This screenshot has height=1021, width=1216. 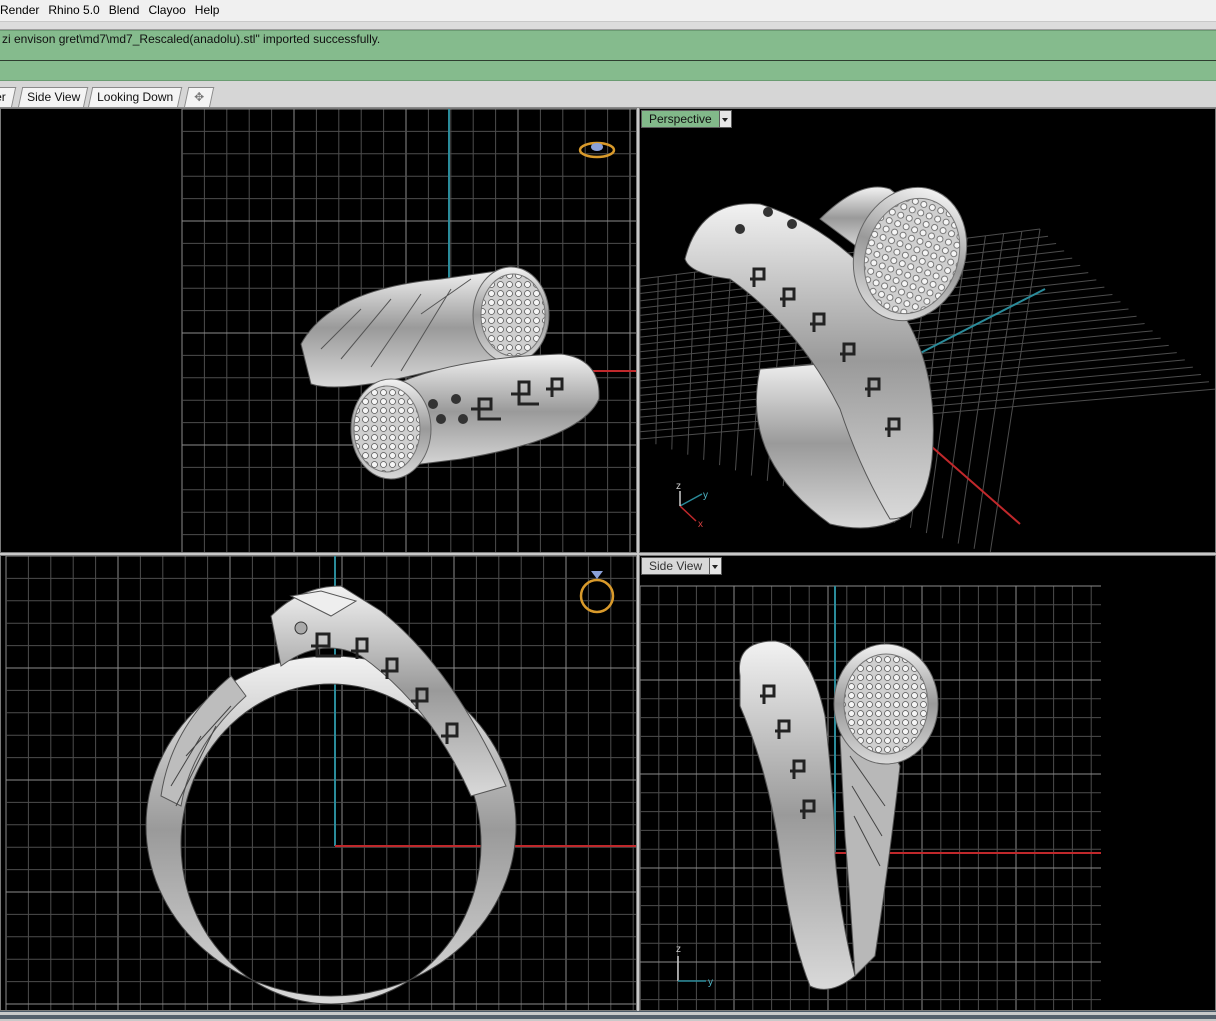 What do you see at coordinates (199, 97) in the screenshot?
I see `new-tab-icon: ✥` at bounding box center [199, 97].